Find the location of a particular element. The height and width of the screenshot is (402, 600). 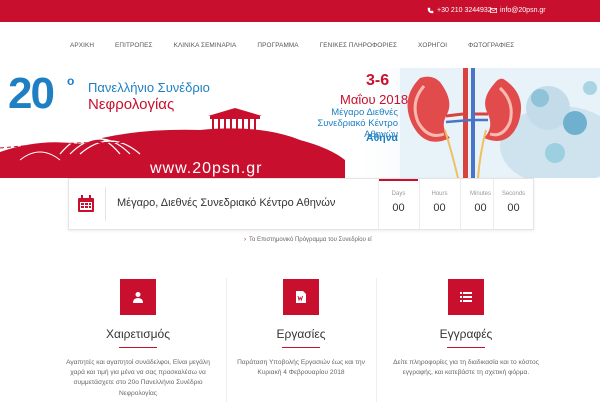

nav-item-photos: ΦΩΤΟΓΡΑΦΙΕΣ is located at coordinates (491, 45).